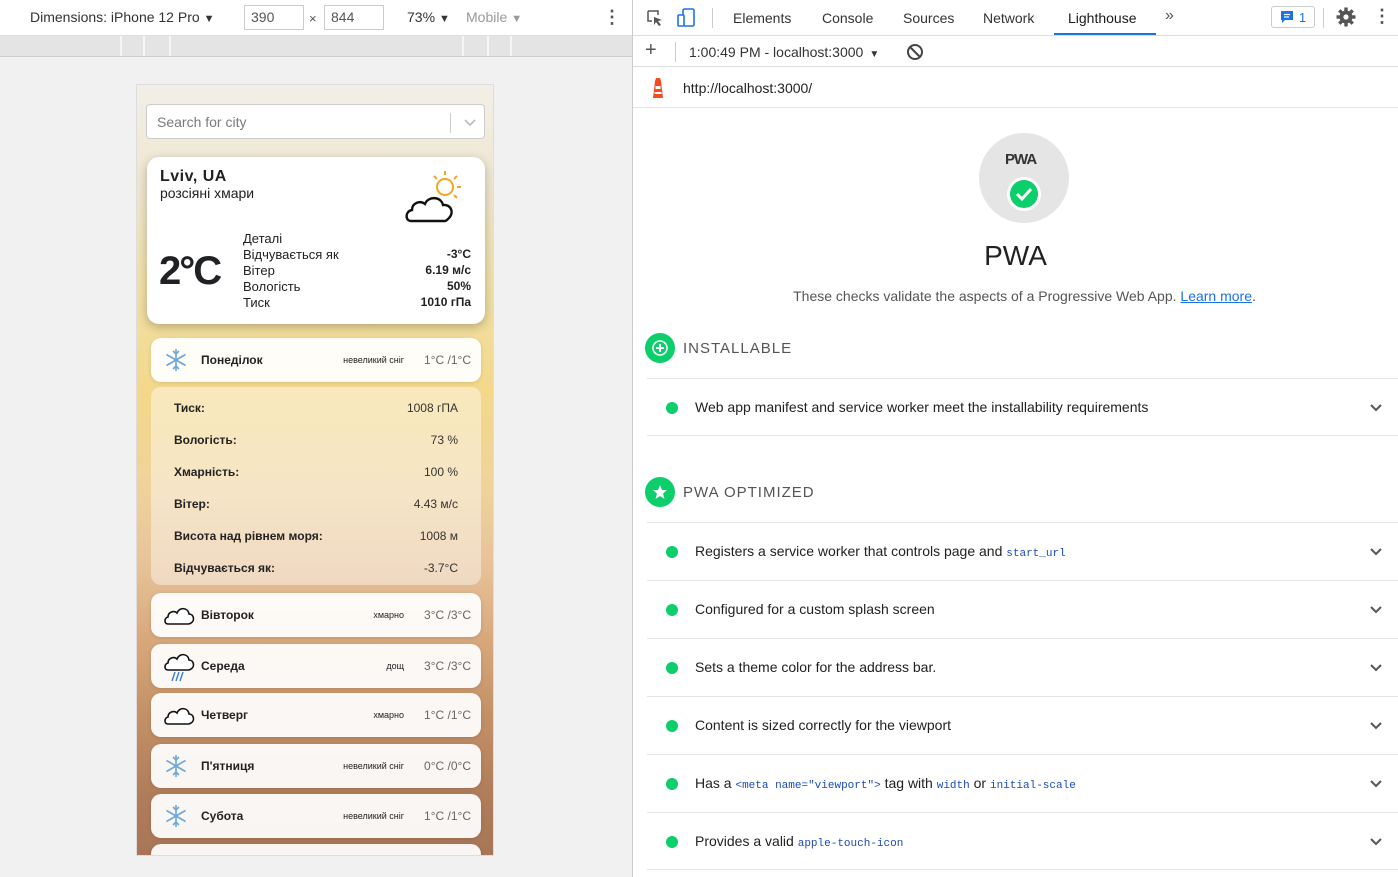  I want to click on tab-network: Network, so click(1008, 18).